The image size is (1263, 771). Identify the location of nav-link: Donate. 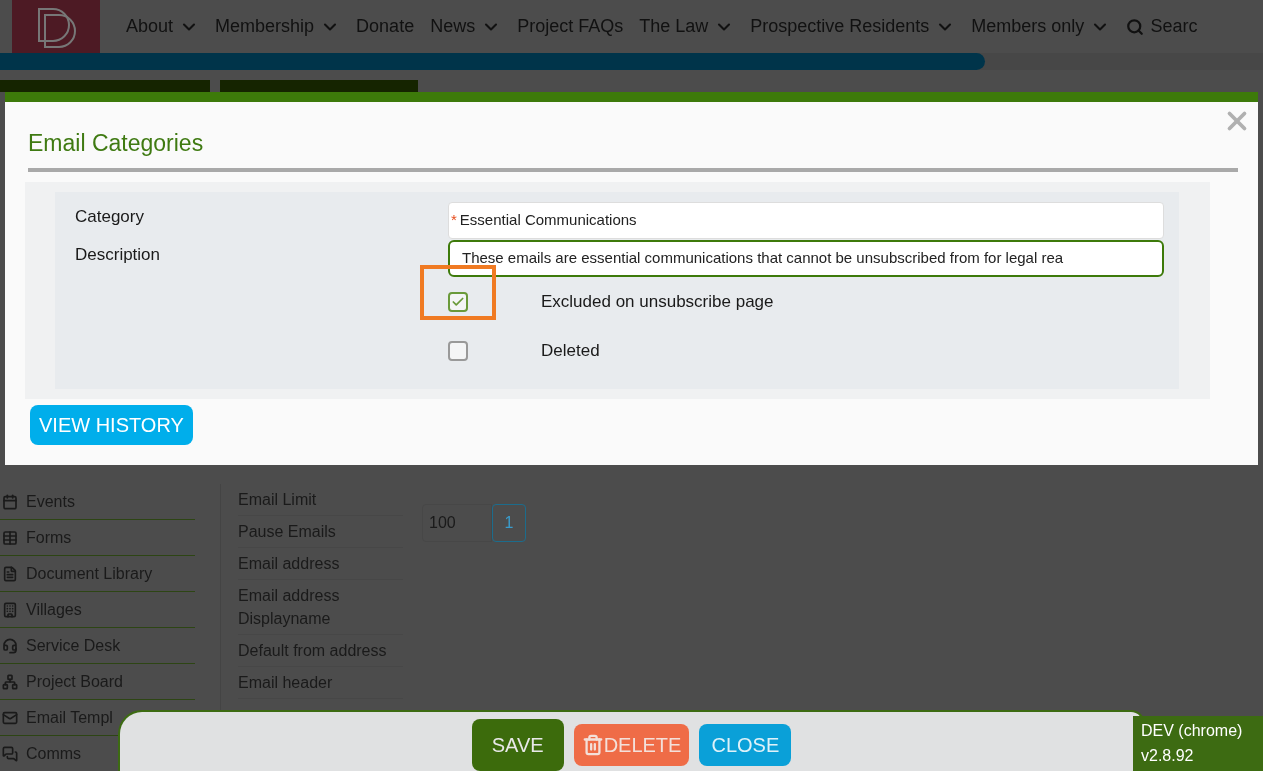
(385, 26).